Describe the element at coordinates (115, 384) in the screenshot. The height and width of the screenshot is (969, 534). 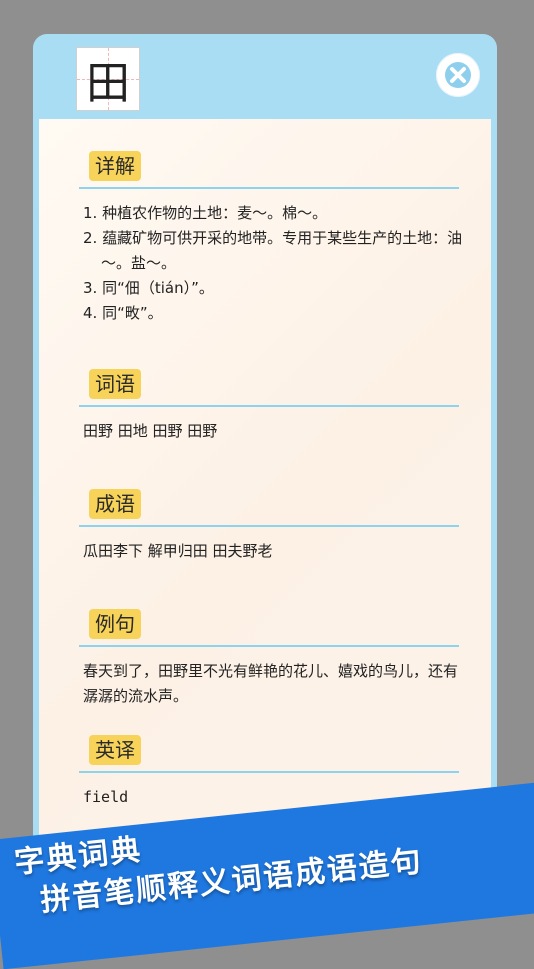
I see `section-title-words: 词语` at that location.